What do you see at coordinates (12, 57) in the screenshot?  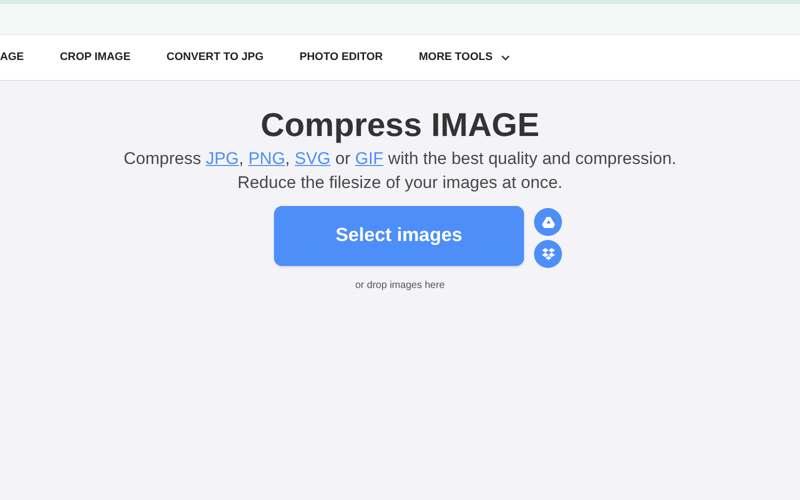 I see `nav-link: AGE` at bounding box center [12, 57].